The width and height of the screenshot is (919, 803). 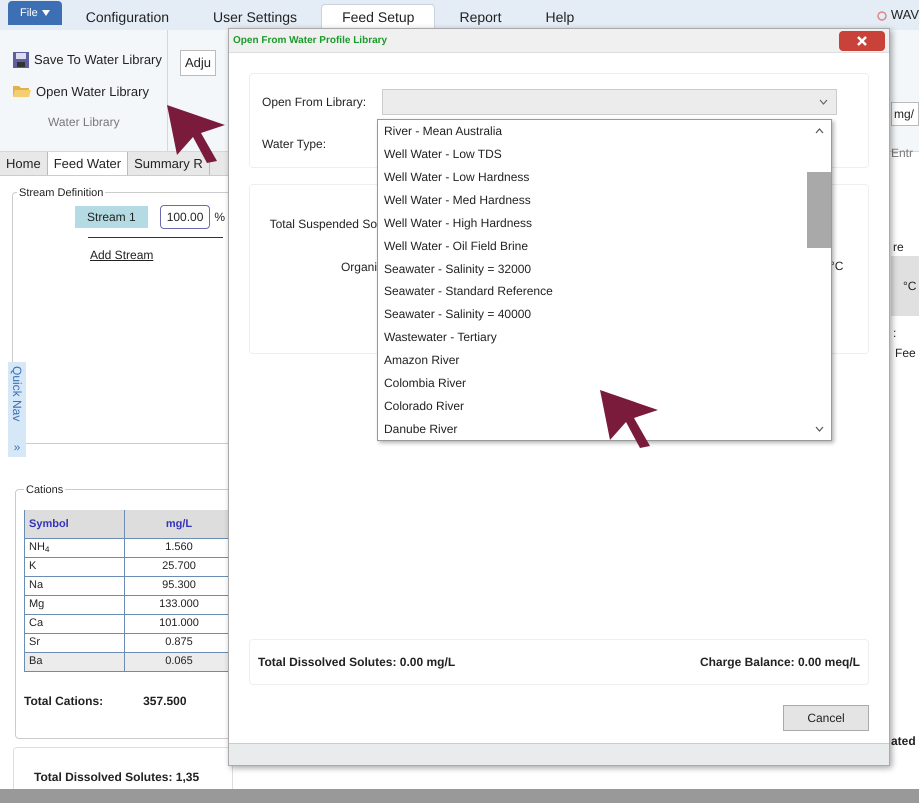 What do you see at coordinates (904, 741) in the screenshot?
I see `status-label: ated` at bounding box center [904, 741].